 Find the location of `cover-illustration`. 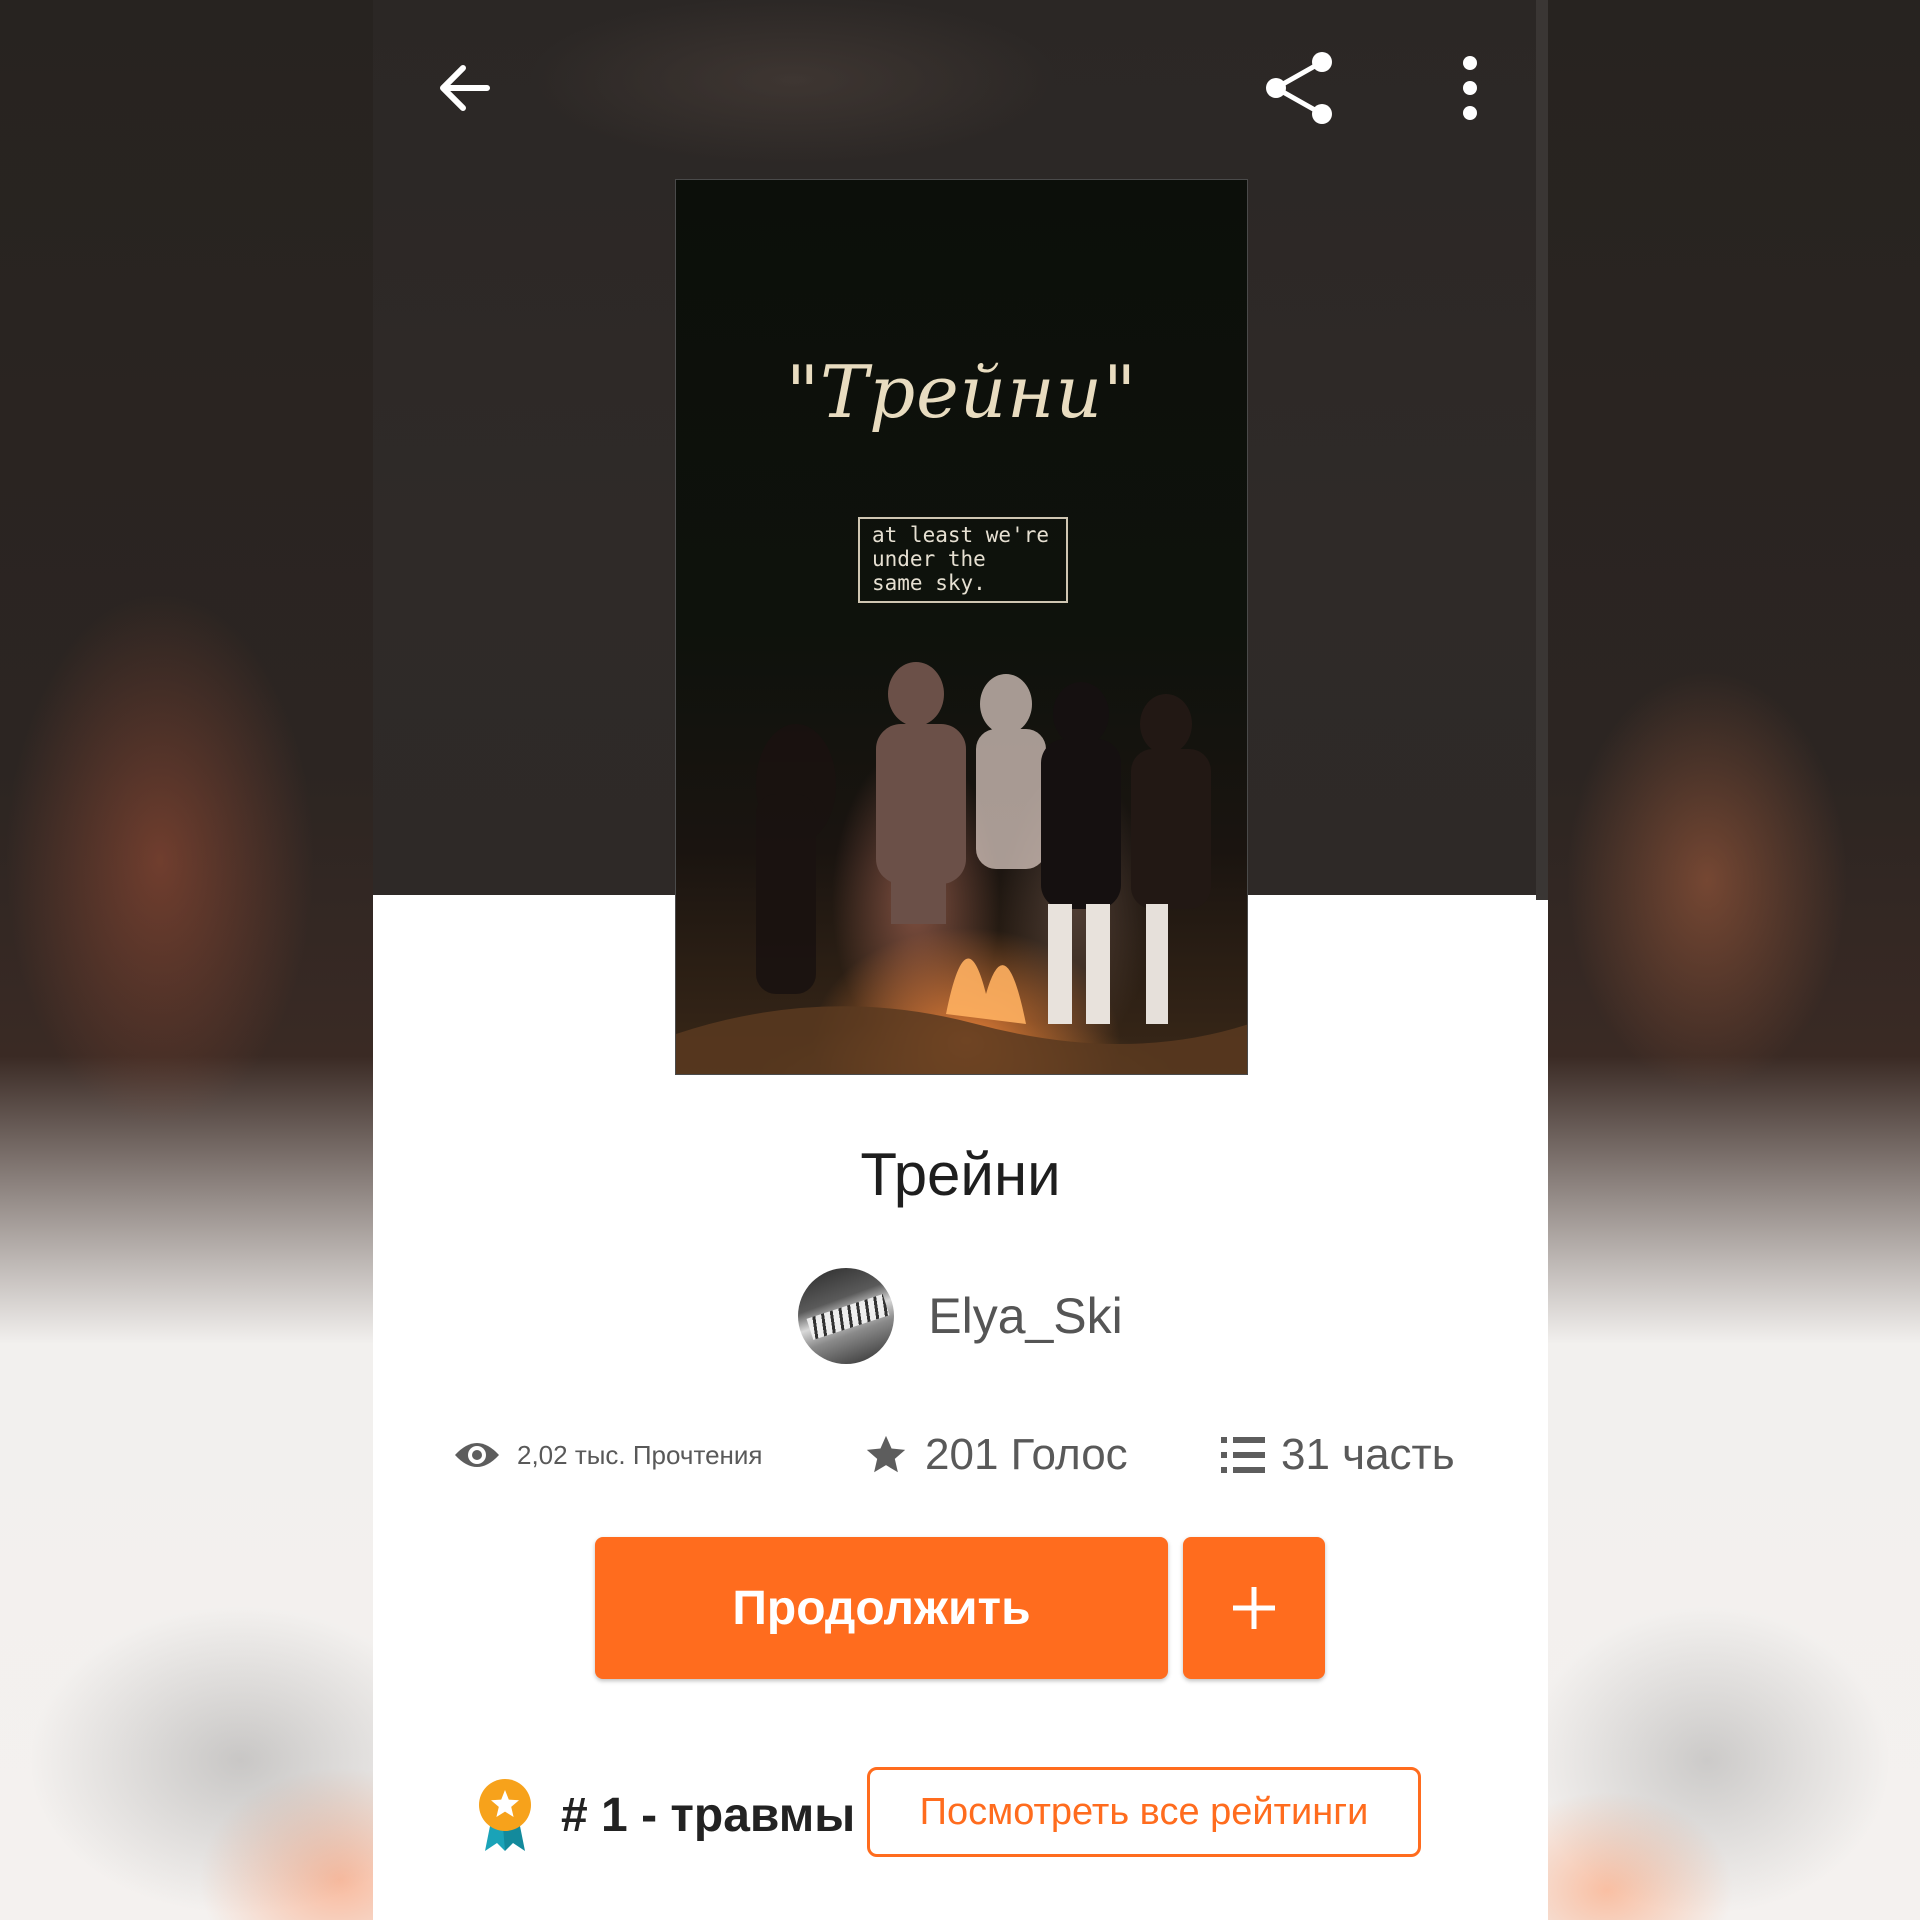

cover-illustration is located at coordinates (961, 868).